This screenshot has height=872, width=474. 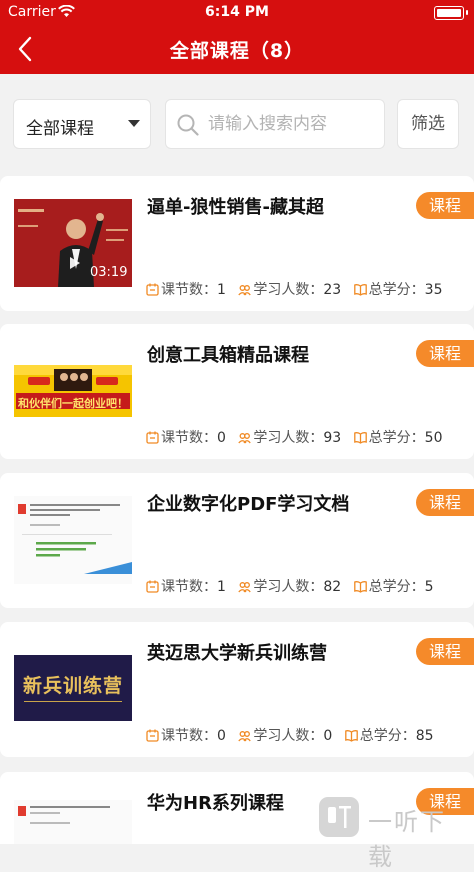 I want to click on learner-count: 学习人数：0, so click(x=287, y=736).